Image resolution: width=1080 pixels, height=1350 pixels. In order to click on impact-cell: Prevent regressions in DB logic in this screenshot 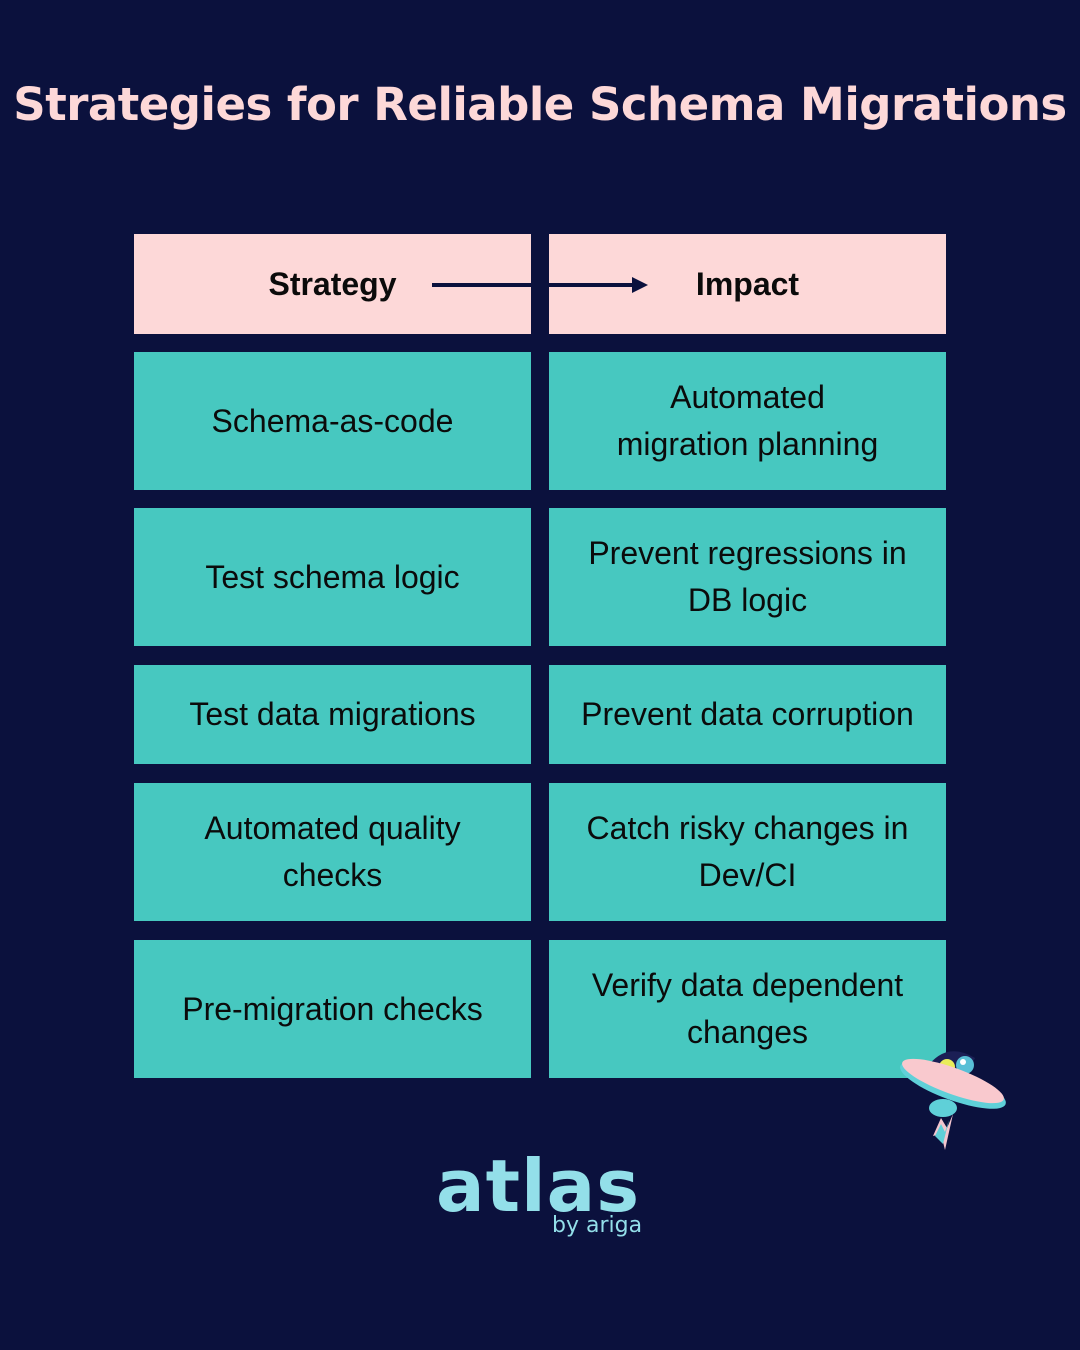, I will do `click(747, 577)`.